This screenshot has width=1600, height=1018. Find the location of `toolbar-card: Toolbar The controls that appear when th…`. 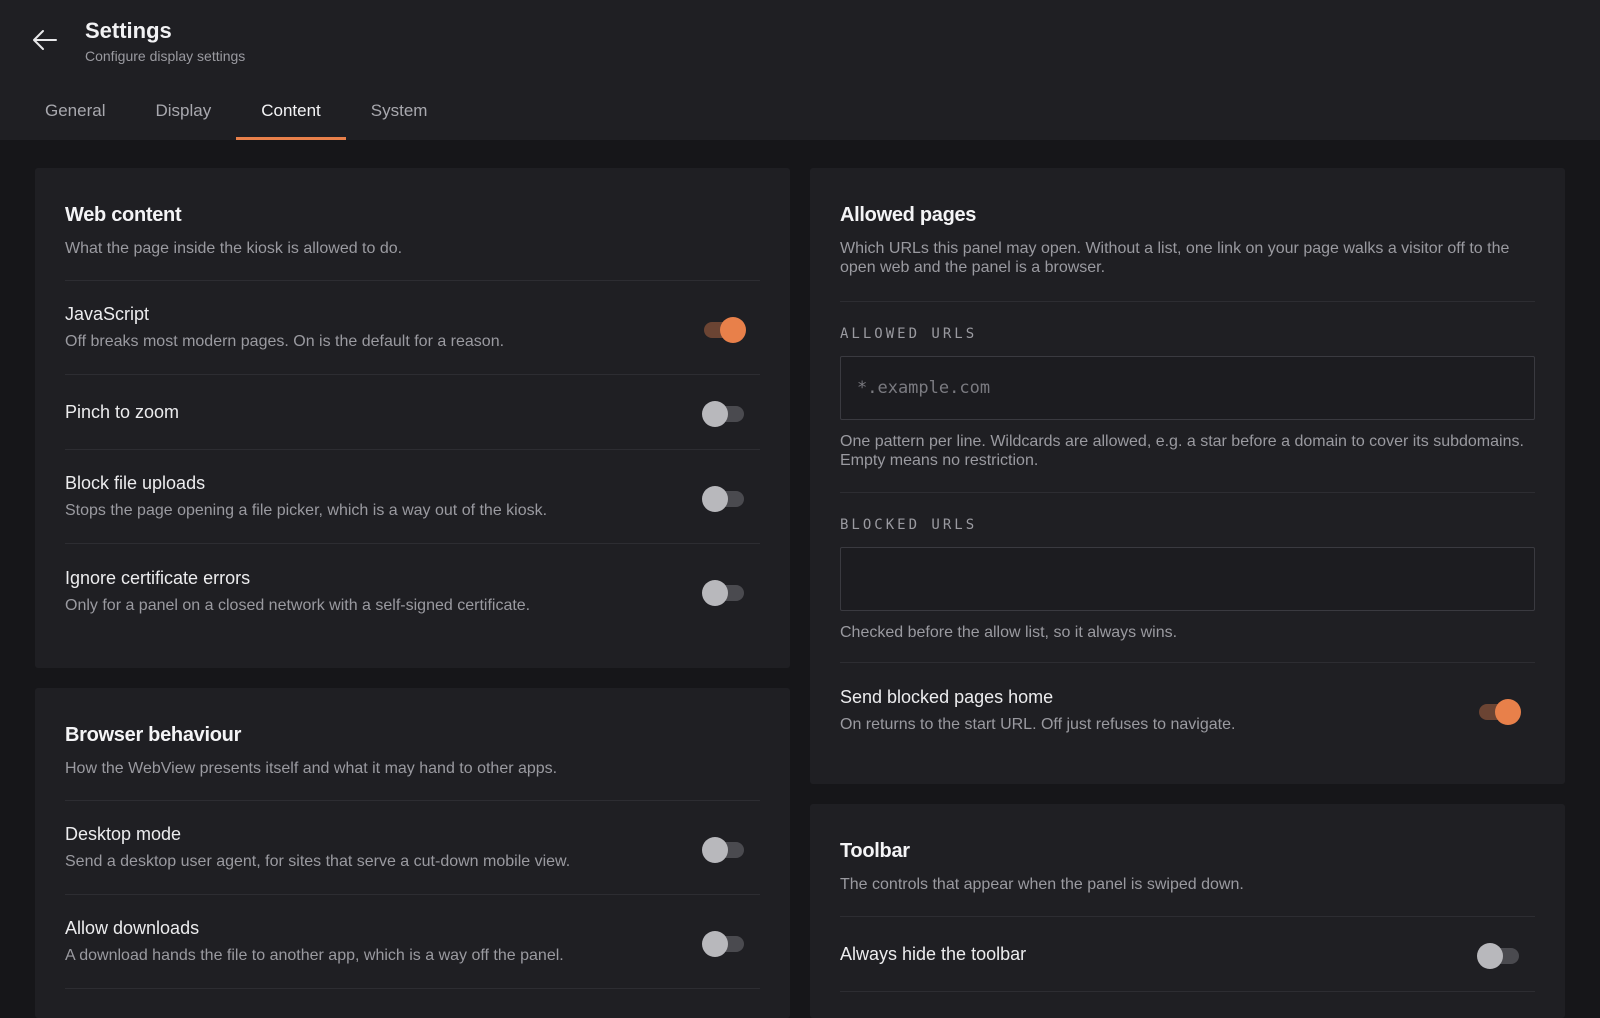

toolbar-card: Toolbar The controls that appear when th… is located at coordinates (1187, 911).